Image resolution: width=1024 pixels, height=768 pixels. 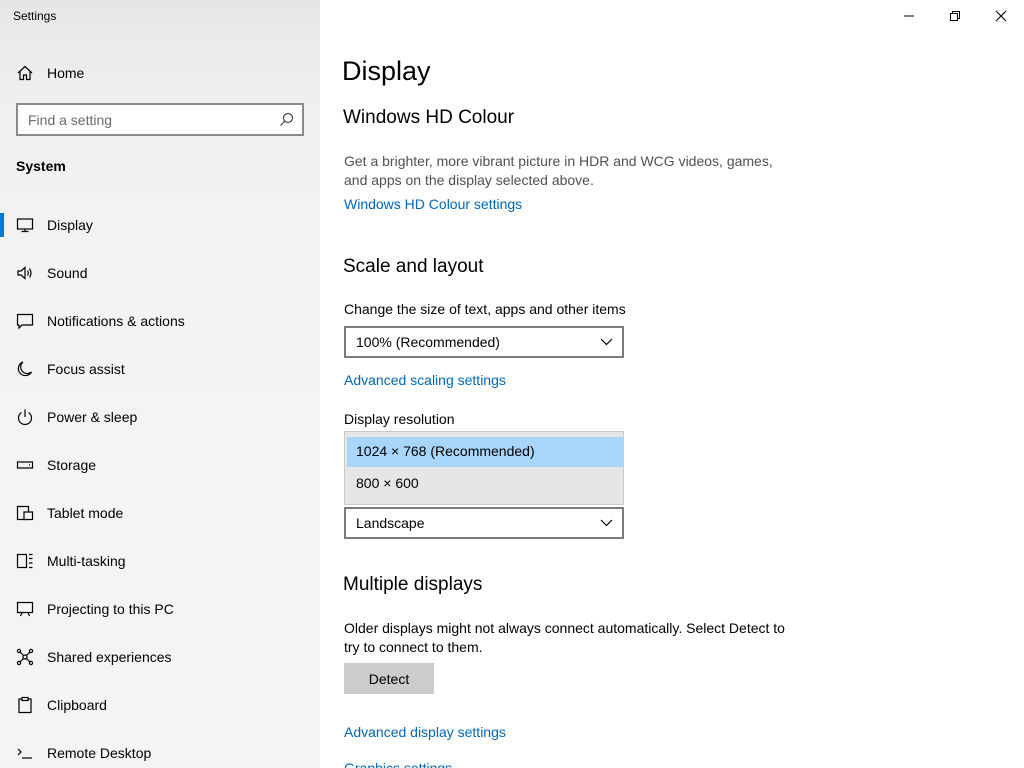 I want to click on sidebar-item-multitasking: Multi-tasking, so click(x=160, y=561).